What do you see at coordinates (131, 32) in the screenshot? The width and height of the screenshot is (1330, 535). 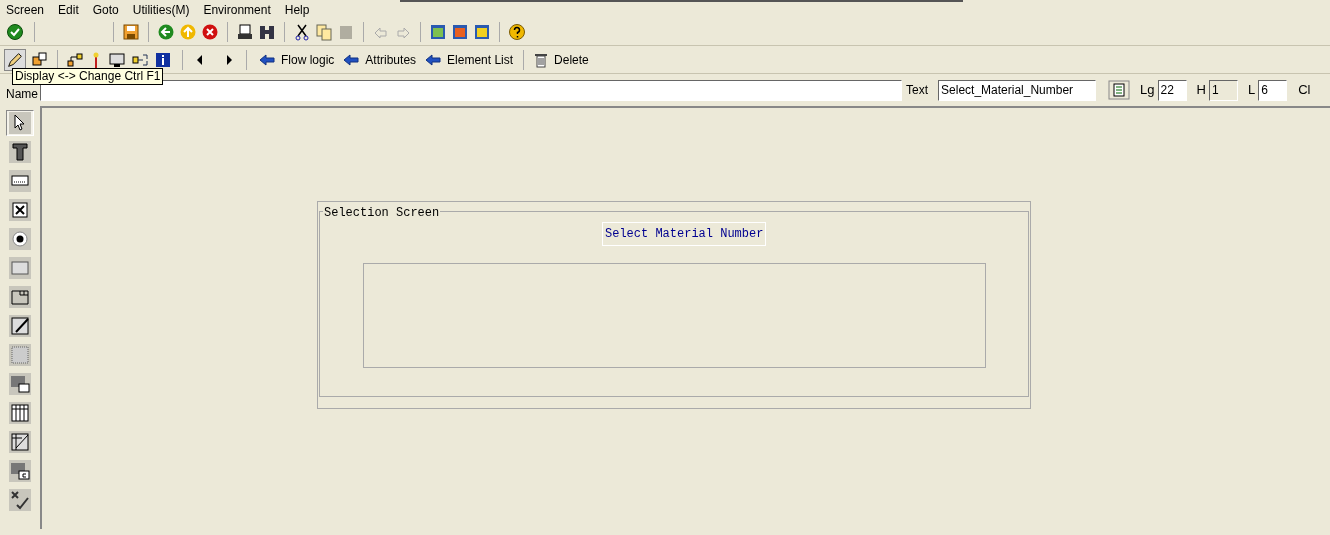 I see `save-icon` at bounding box center [131, 32].